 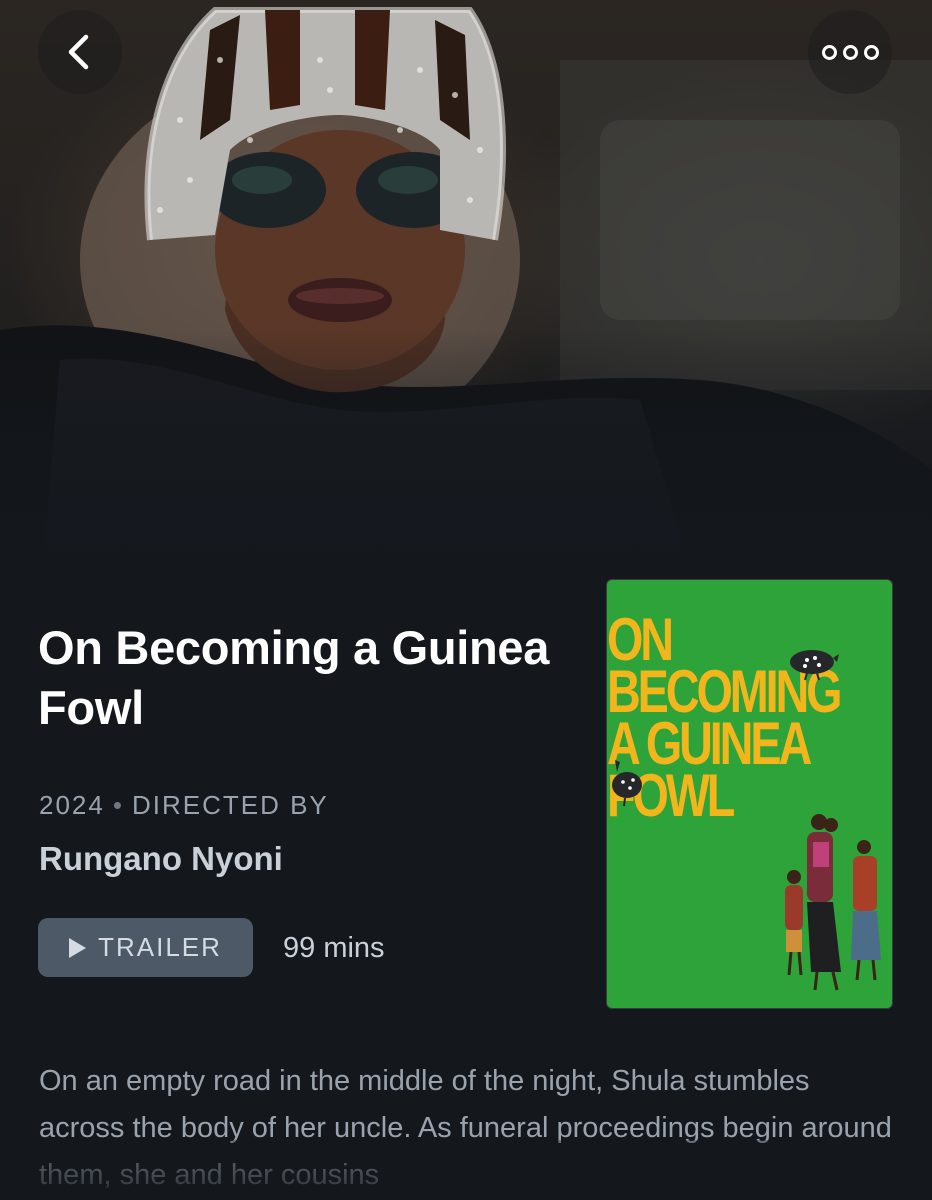 I want to click on back-button, so click(x=80, y=52).